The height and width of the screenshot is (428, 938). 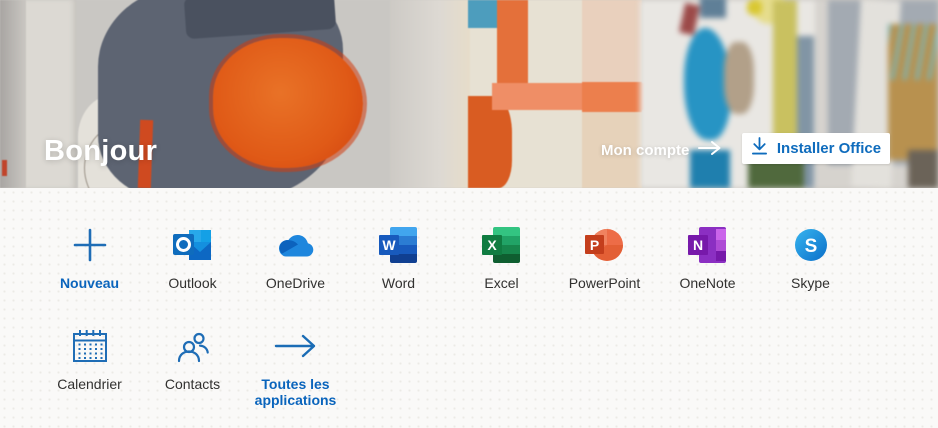 I want to click on tile-contacts: Contacts, so click(x=192, y=366).